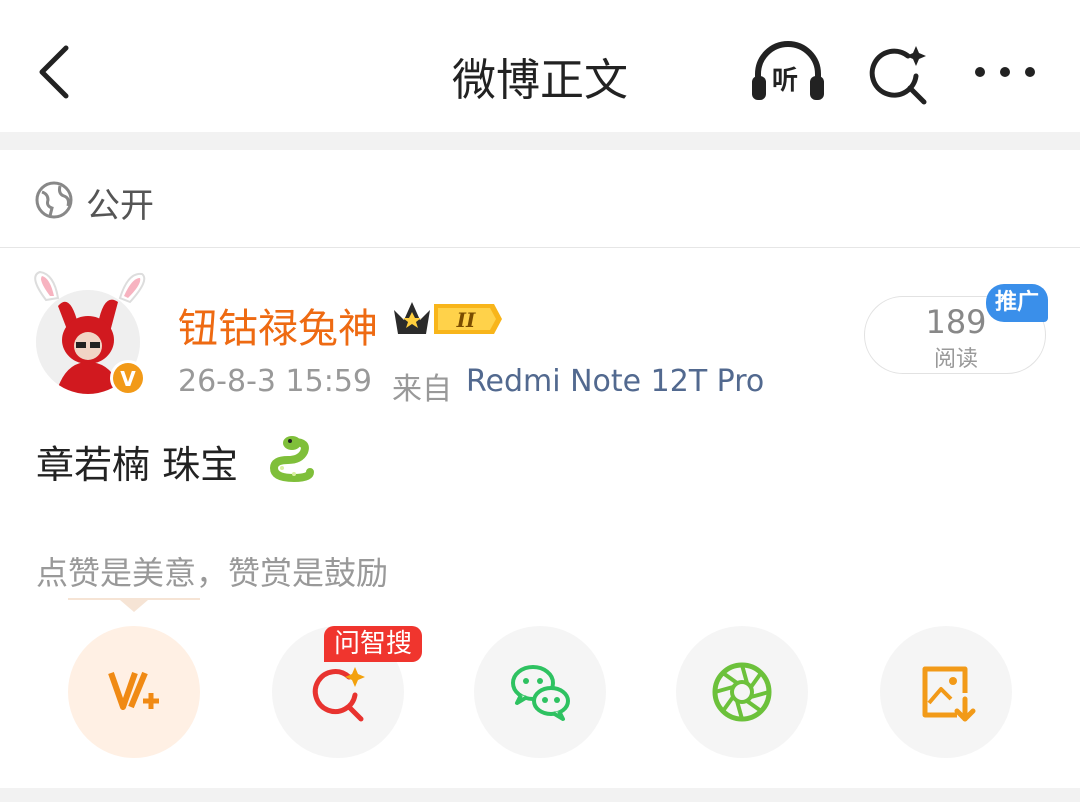 This screenshot has height=802, width=1080. I want to click on ai-search-icon, so click(898, 75).